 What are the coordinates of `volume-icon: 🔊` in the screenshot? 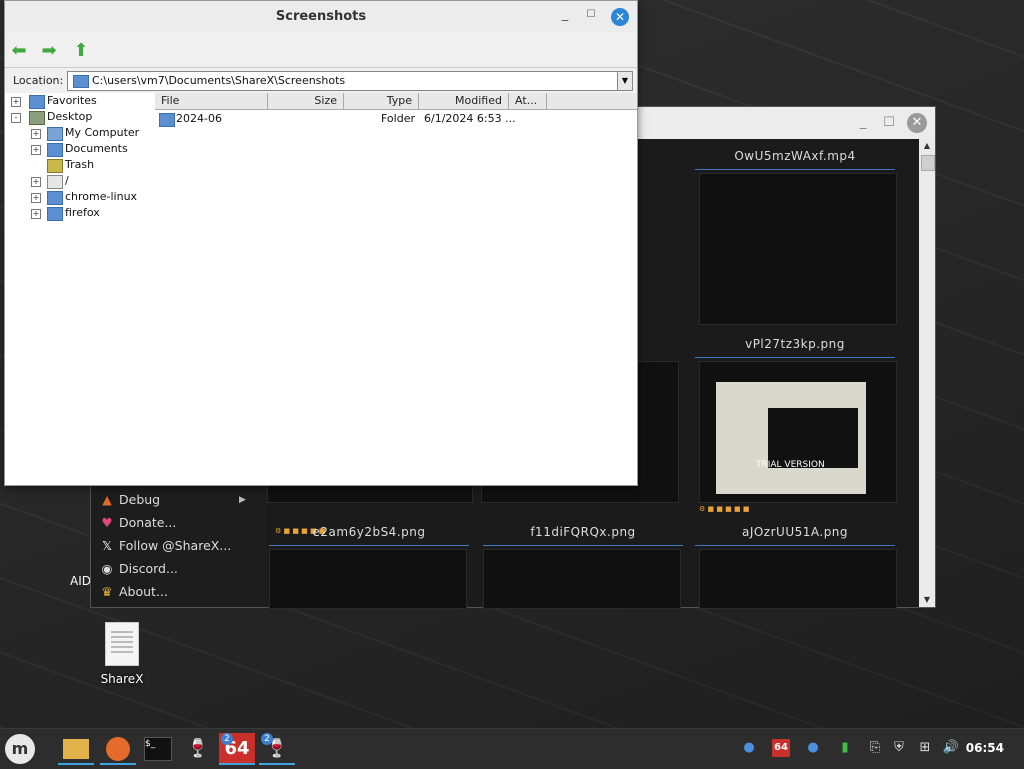 It's located at (951, 748).